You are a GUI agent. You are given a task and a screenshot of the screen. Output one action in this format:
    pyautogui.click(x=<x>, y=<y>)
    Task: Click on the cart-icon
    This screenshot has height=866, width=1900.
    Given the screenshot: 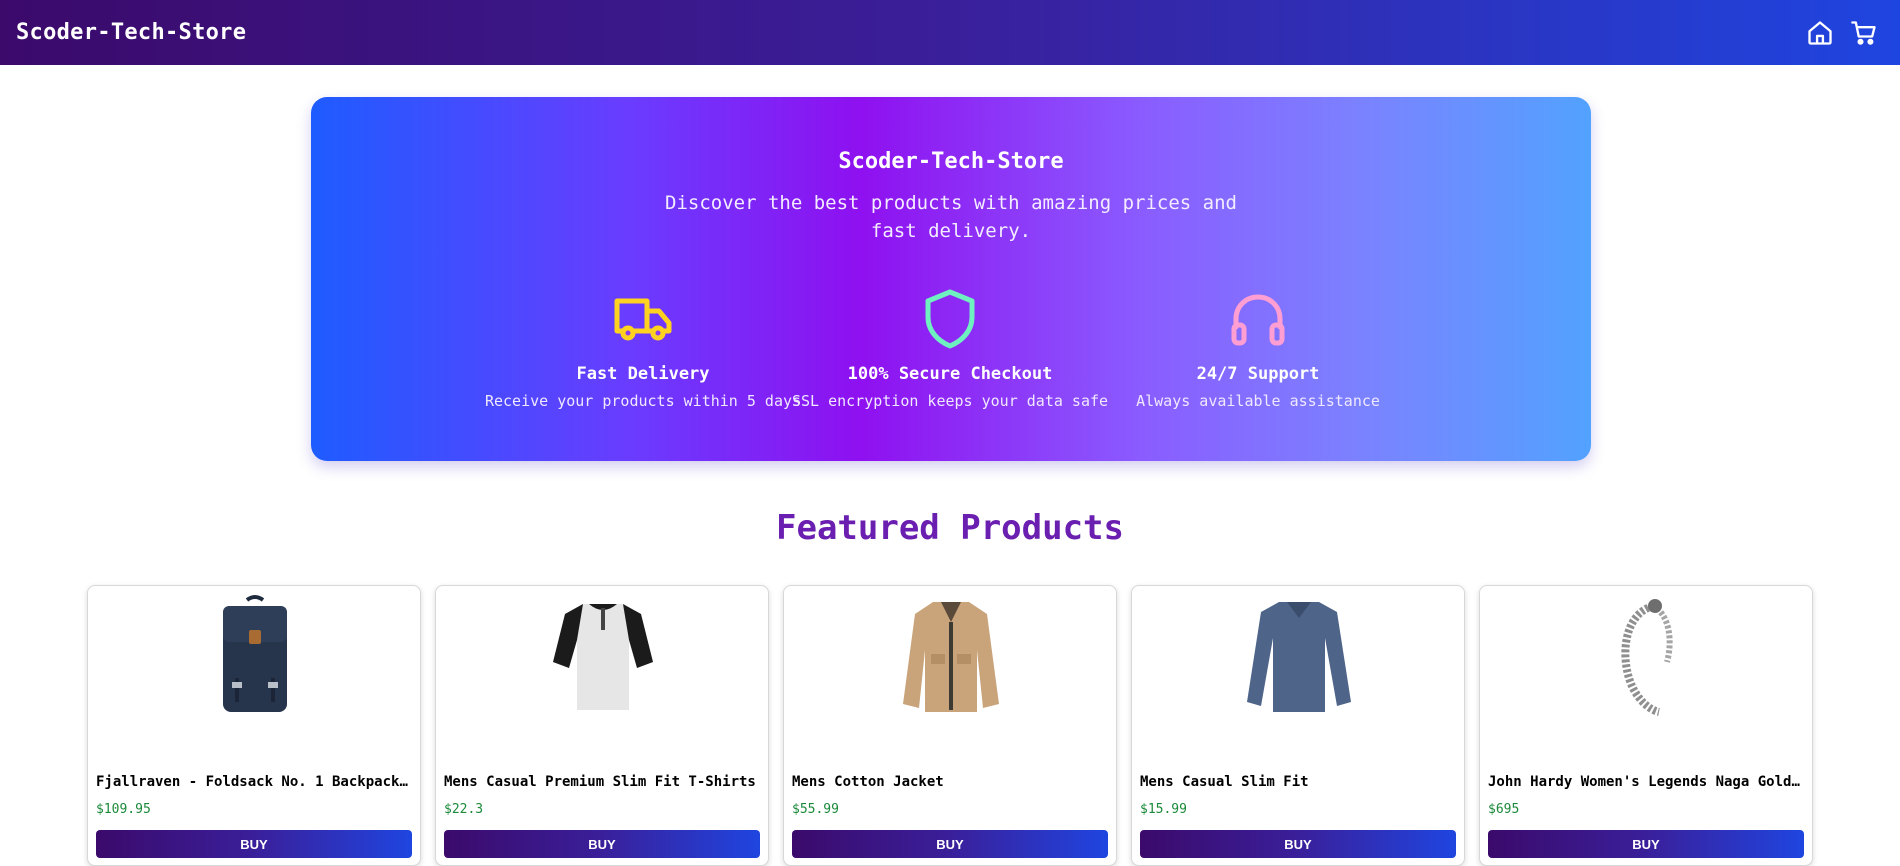 What is the action you would take?
    pyautogui.click(x=1864, y=33)
    